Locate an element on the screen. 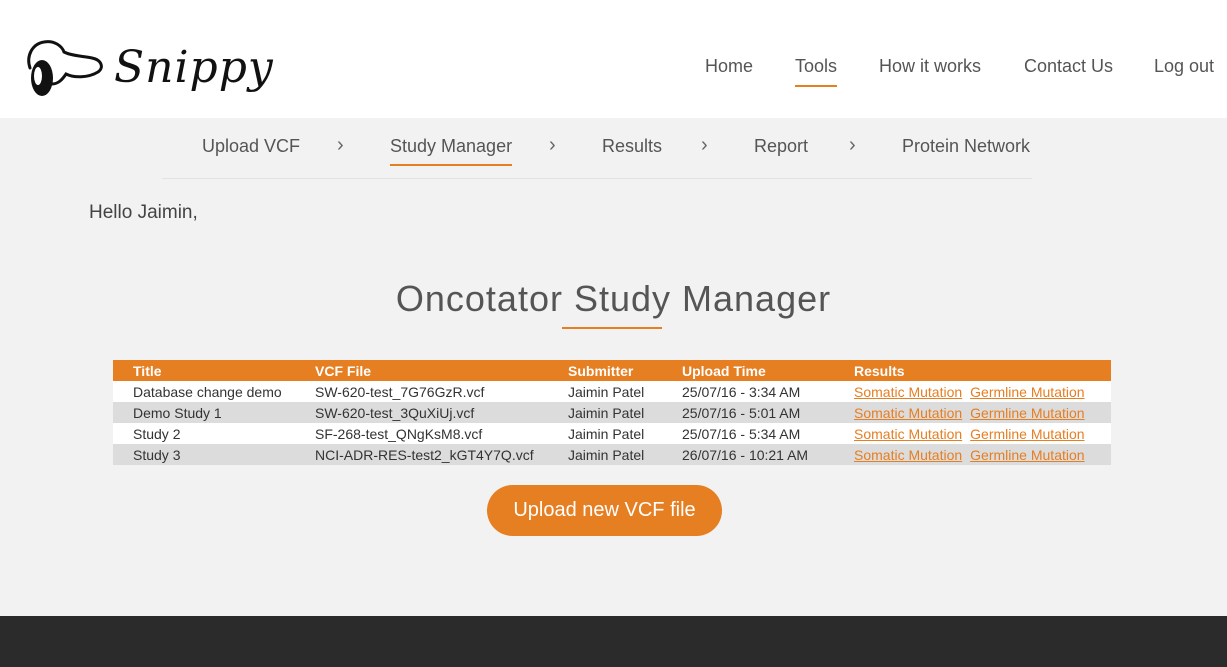 The height and width of the screenshot is (667, 1227). nav-contact-us: Contact Us is located at coordinates (1068, 66).